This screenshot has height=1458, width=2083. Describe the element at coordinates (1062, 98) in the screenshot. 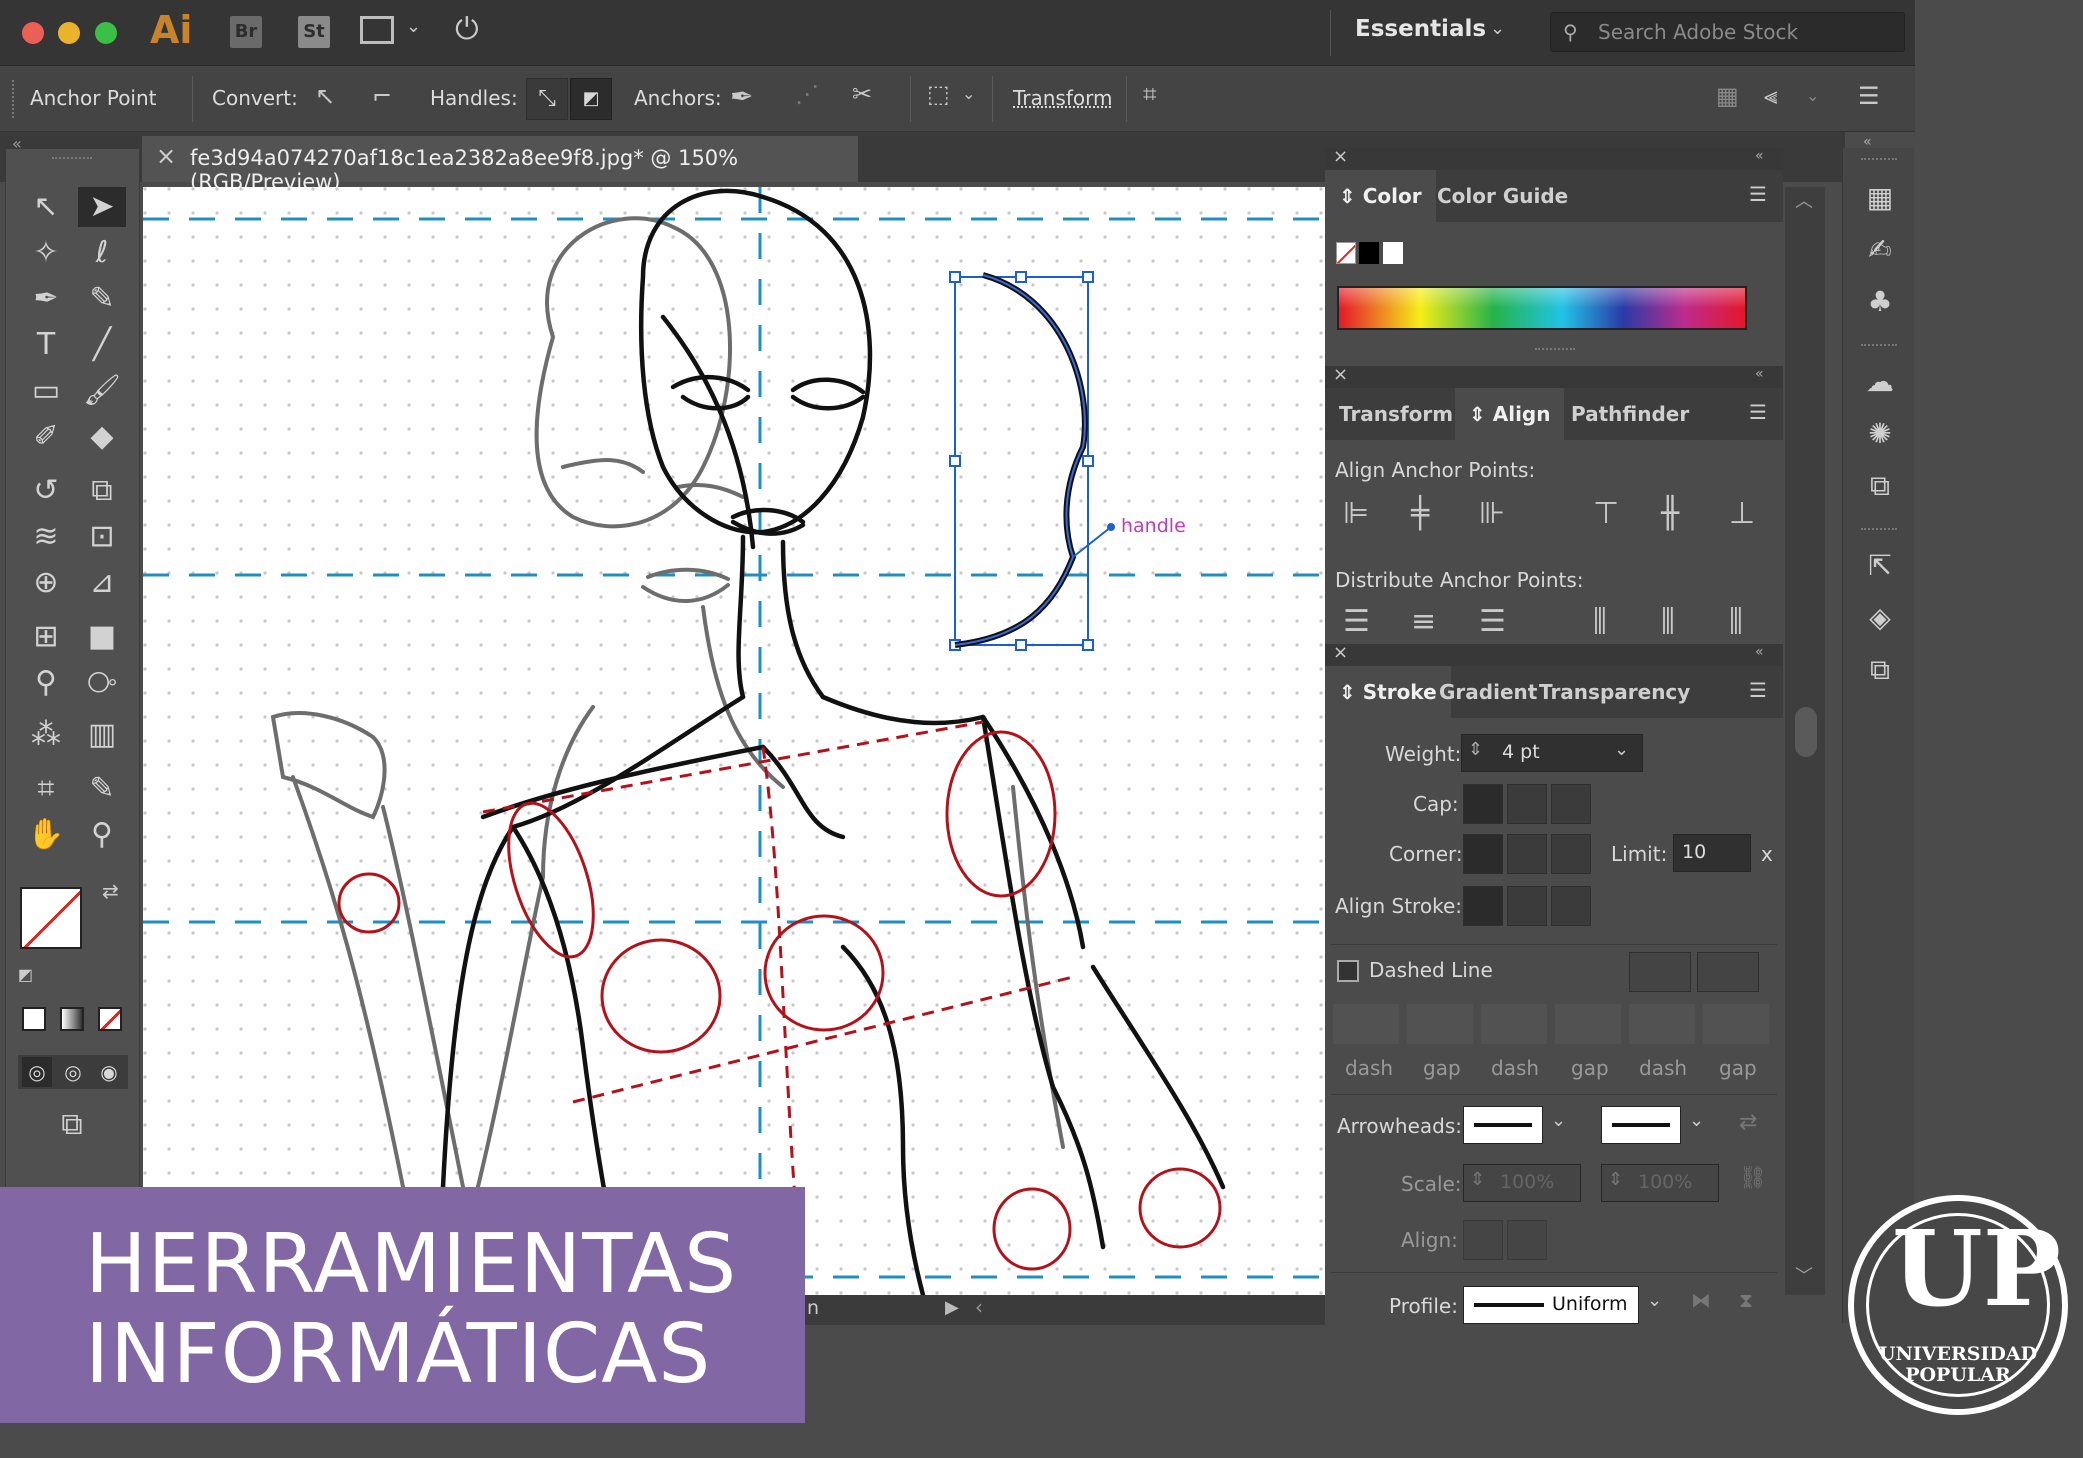

I see `transform-link: Transform` at that location.